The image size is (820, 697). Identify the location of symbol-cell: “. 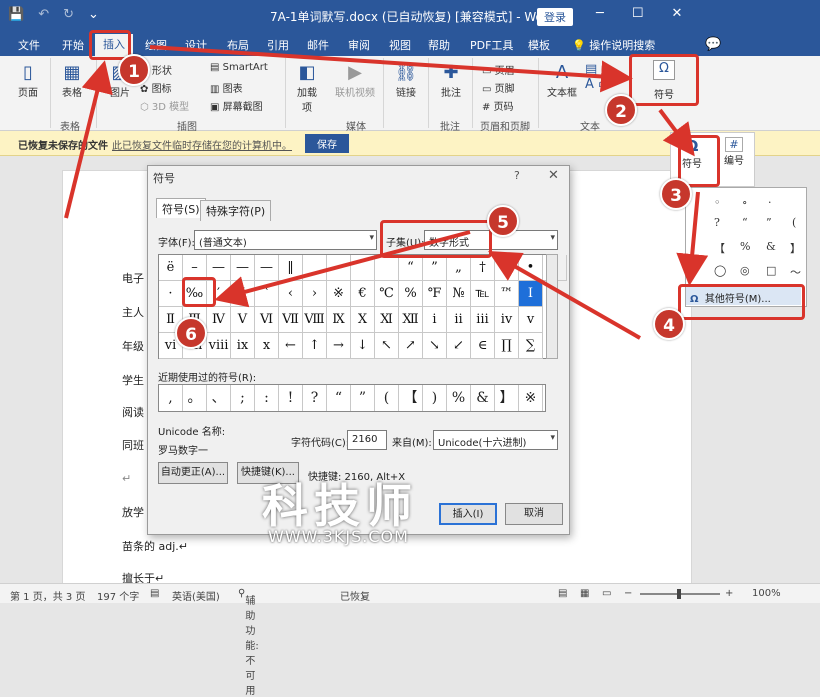
(411, 268).